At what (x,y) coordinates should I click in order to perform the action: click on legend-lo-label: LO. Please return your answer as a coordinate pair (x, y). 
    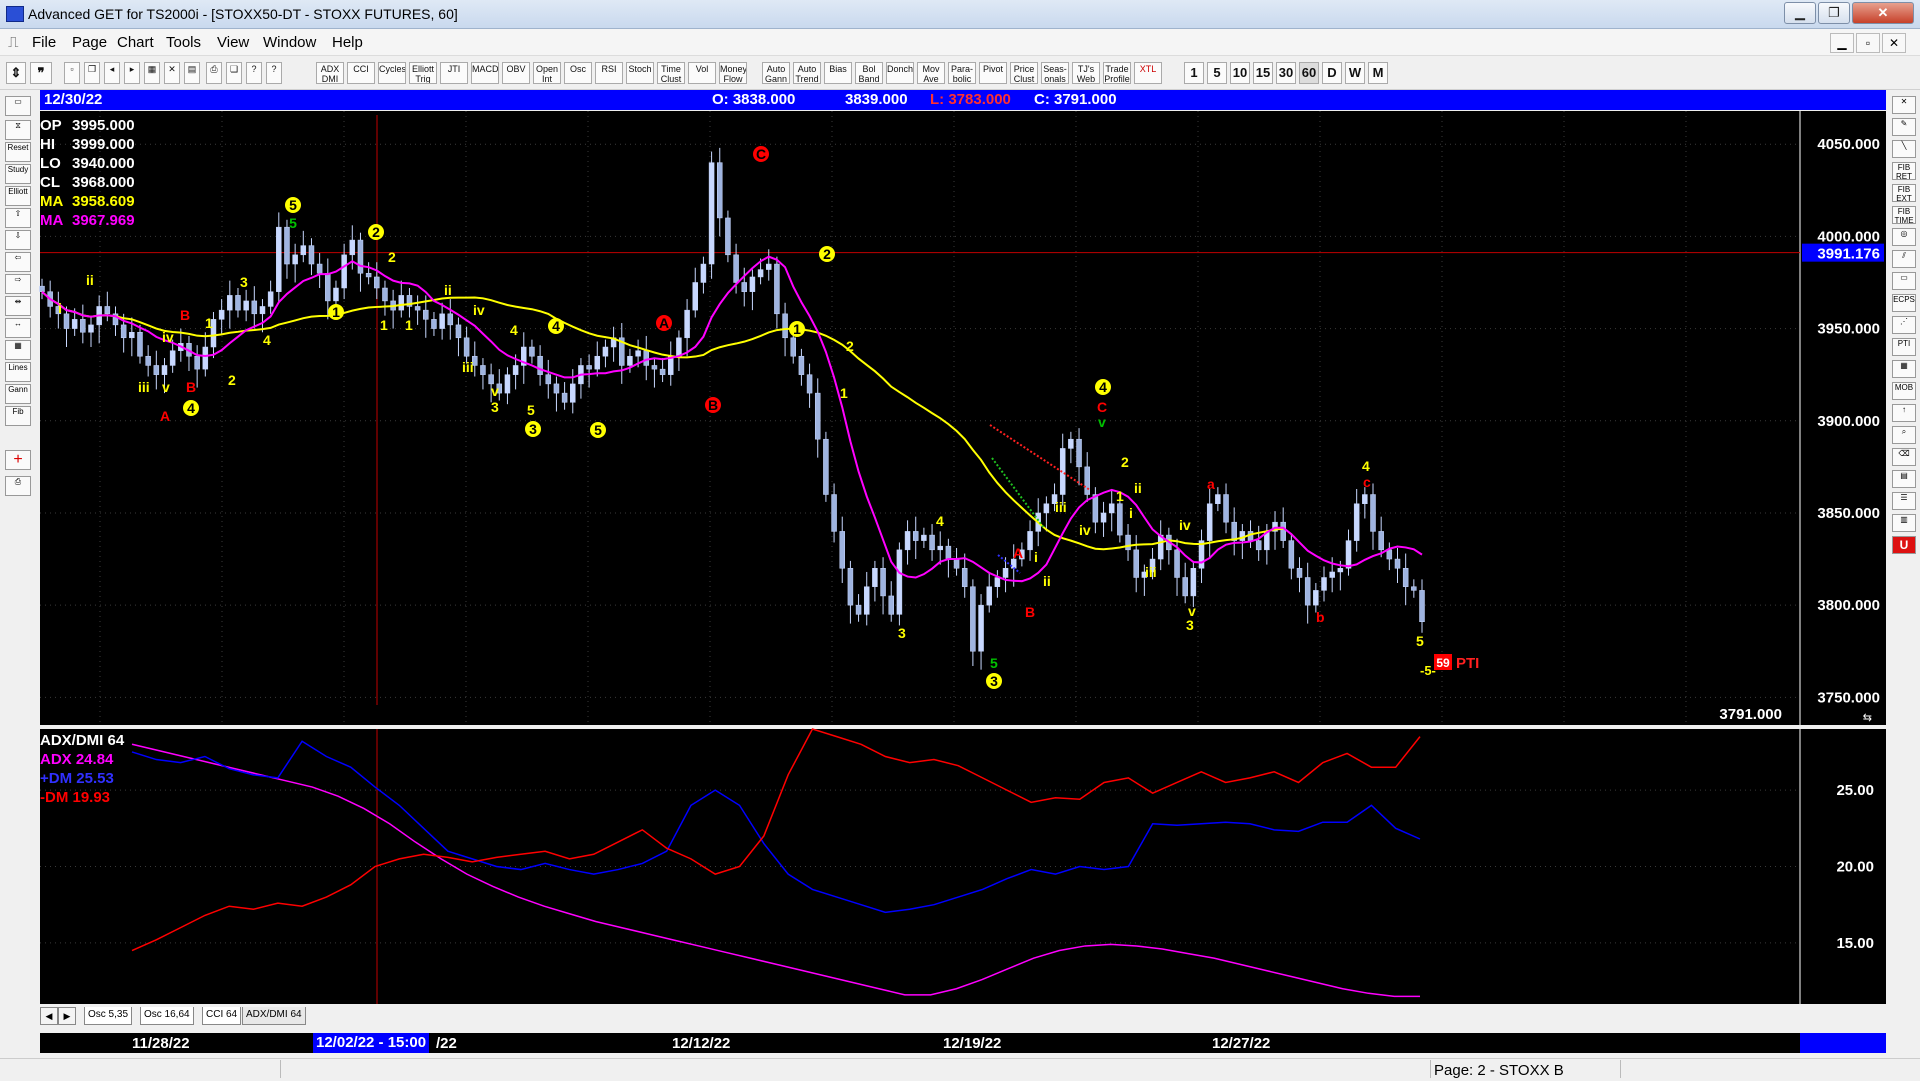
    Looking at the image, I should click on (50, 163).